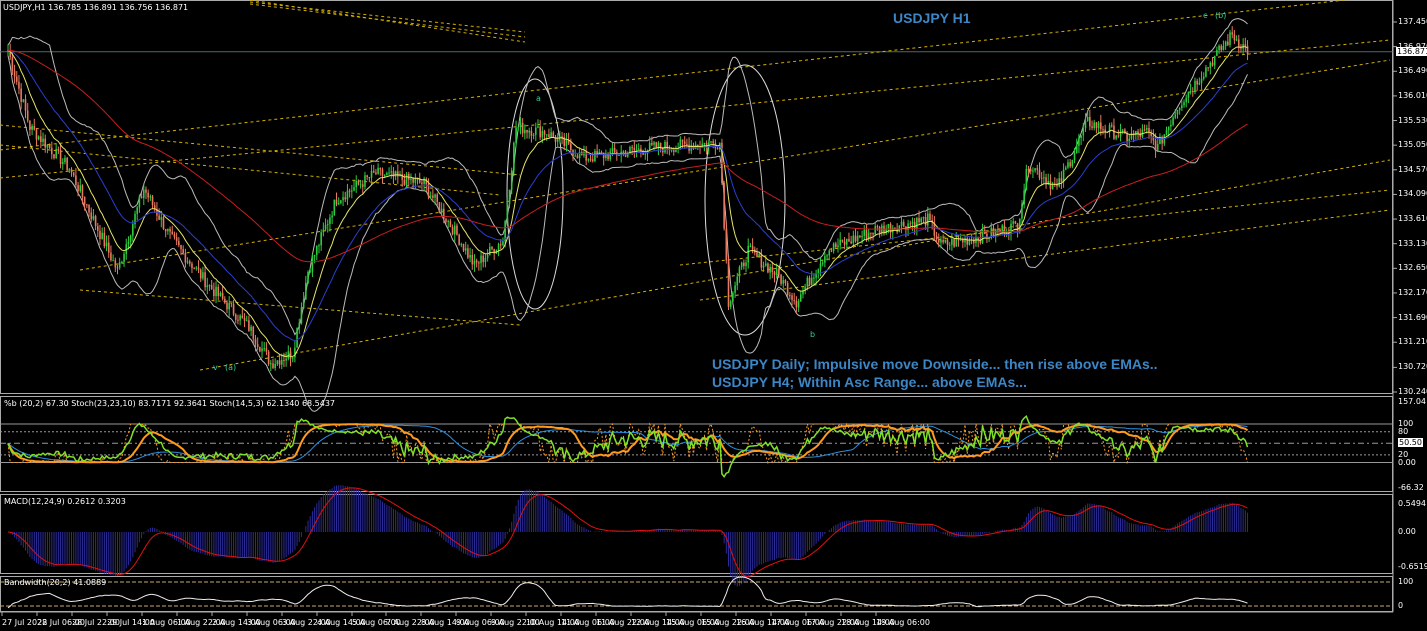 This screenshot has width=1427, height=631. I want to click on price-tick-label: 133.130, so click(1412, 243).